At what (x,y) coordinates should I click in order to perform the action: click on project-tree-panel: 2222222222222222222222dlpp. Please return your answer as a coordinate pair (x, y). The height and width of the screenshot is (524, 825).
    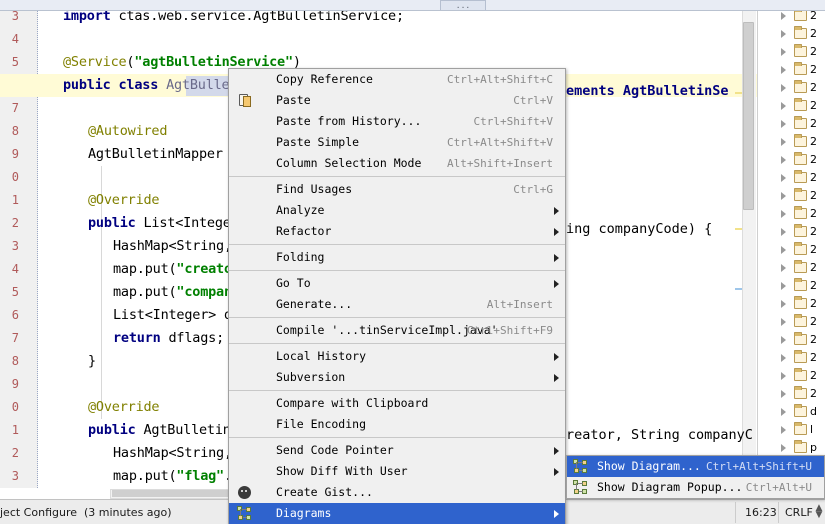
    Looking at the image, I should click on (791, 249).